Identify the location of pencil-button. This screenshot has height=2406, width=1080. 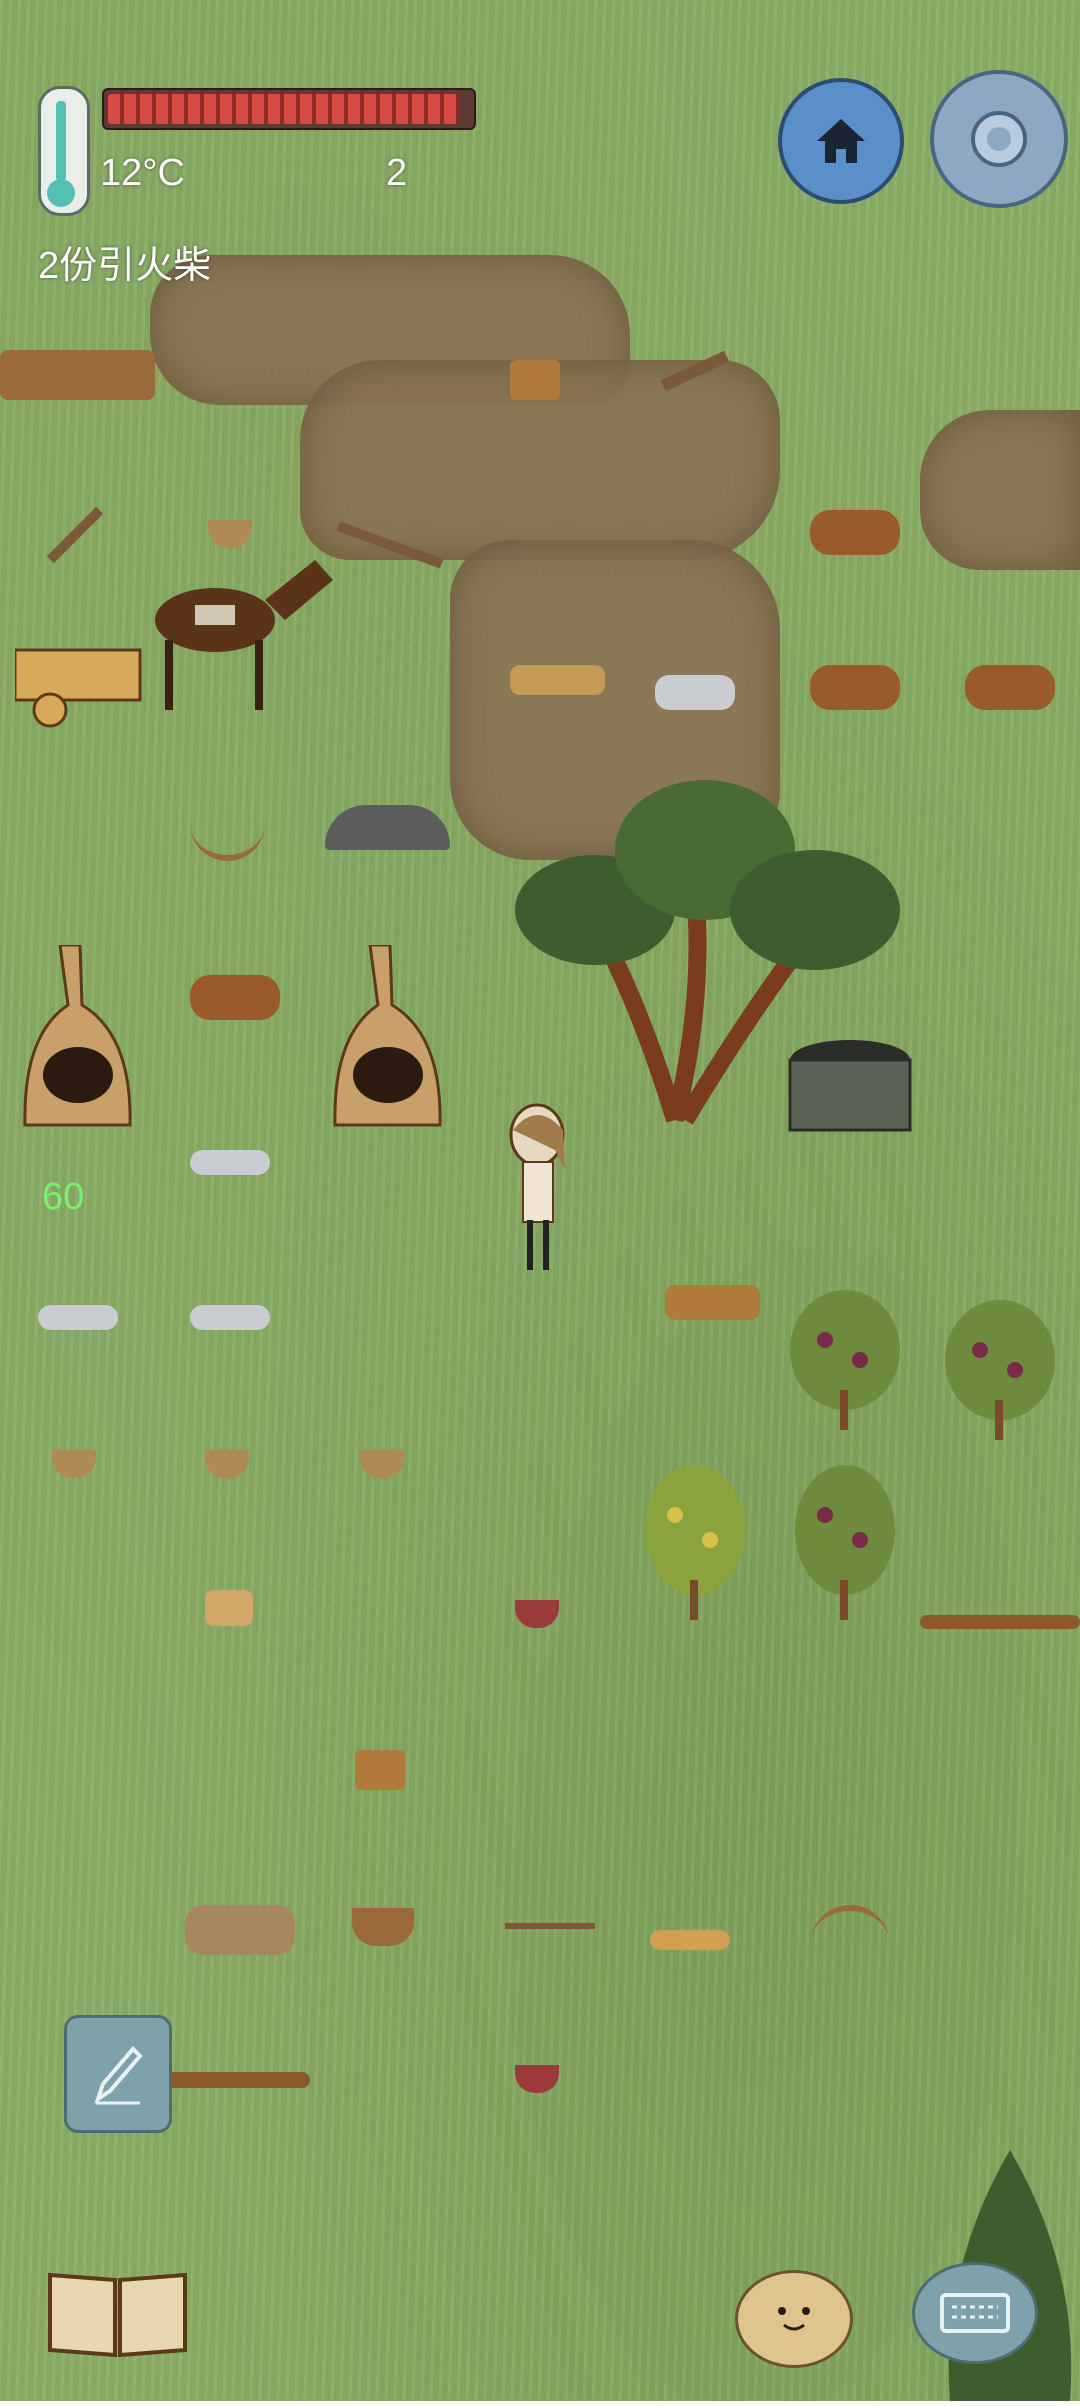
(118, 2074).